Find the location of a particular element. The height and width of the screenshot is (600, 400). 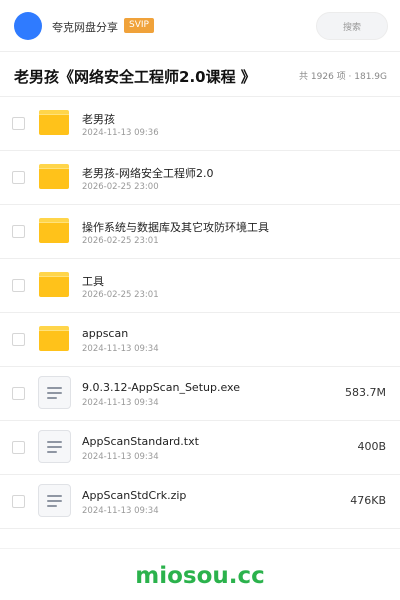

item-name: 9.0.3.12-AppScan_Setup.exe is located at coordinates (161, 387).